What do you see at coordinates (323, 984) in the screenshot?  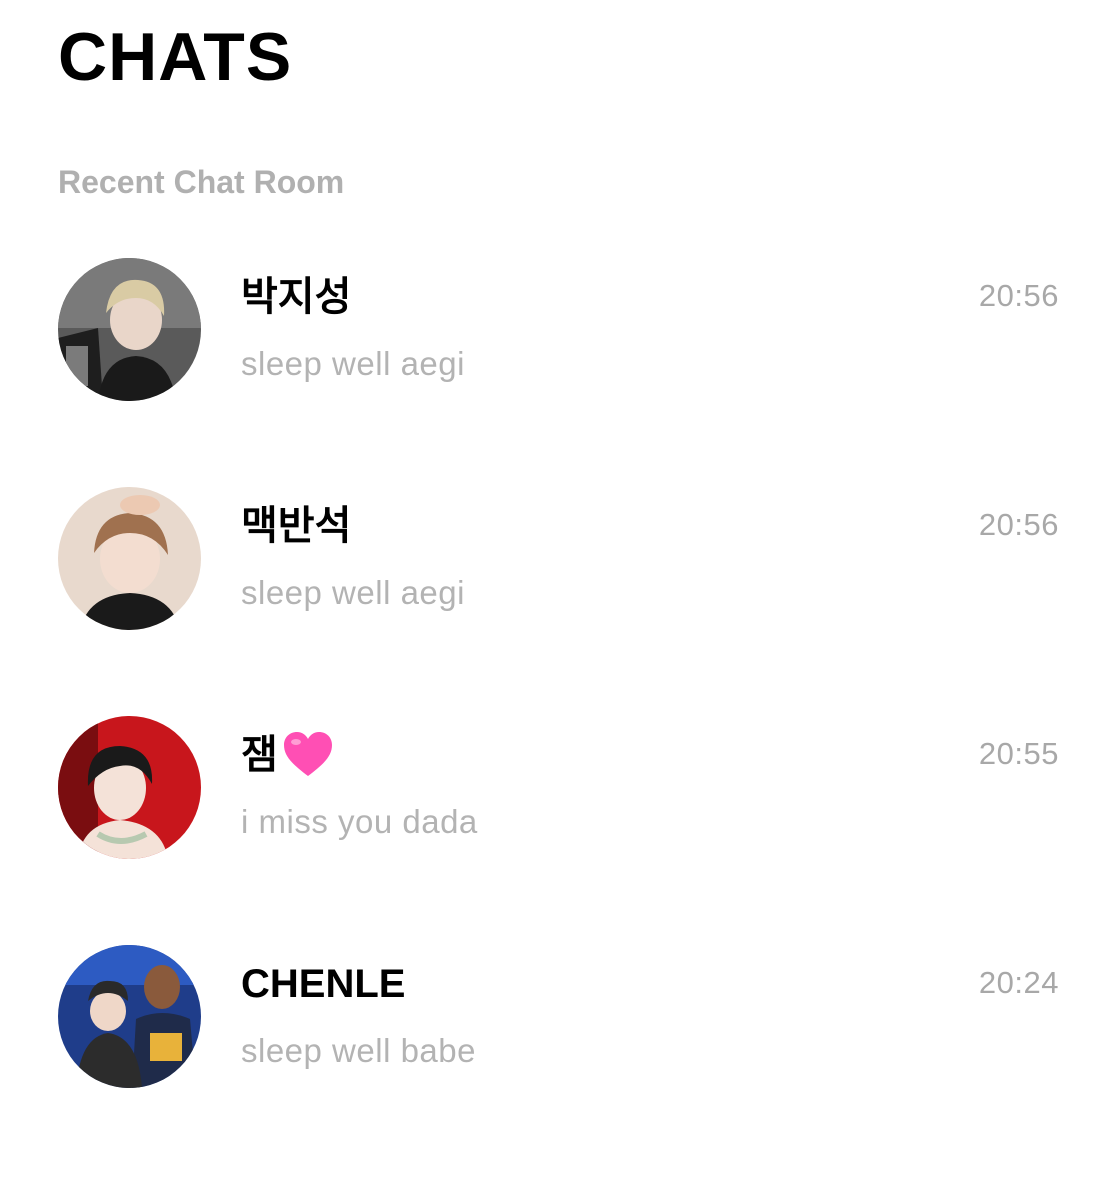 I see `chat-name: CHENLE` at bounding box center [323, 984].